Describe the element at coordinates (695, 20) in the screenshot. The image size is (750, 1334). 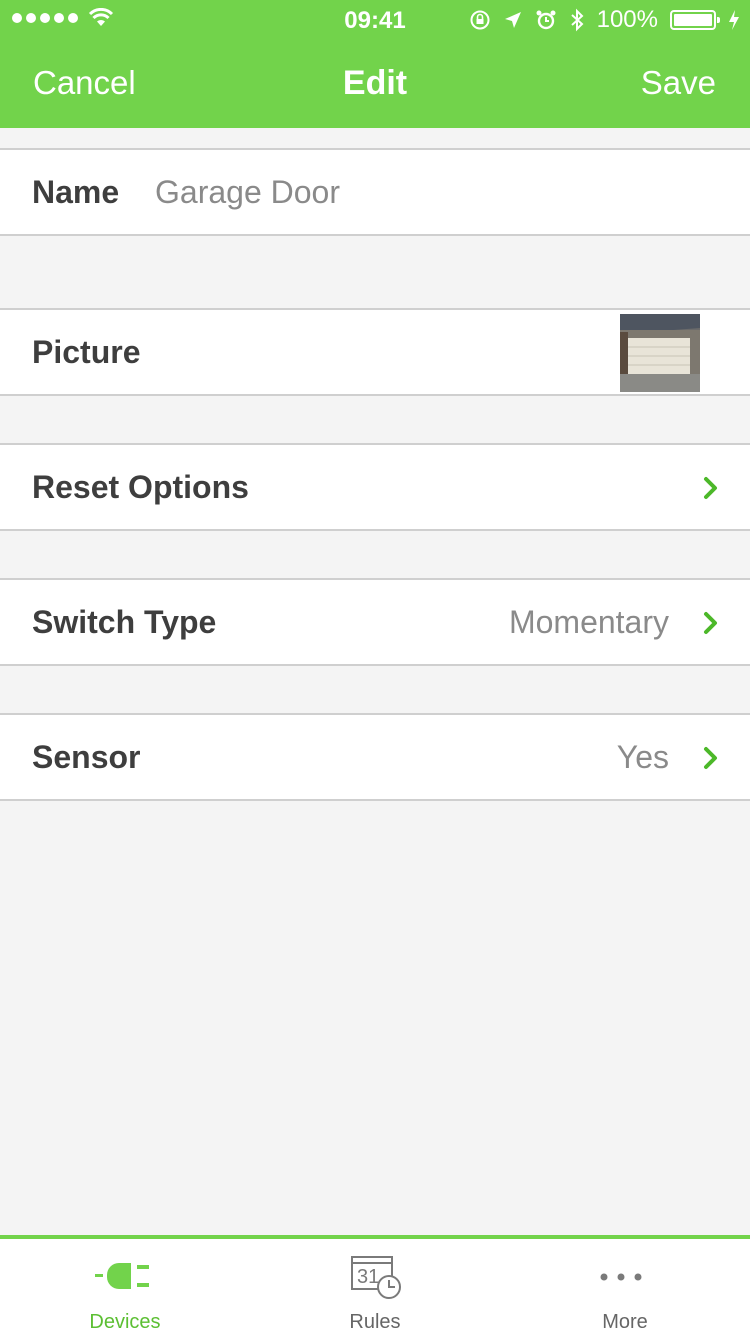
I see `battery-icon` at that location.